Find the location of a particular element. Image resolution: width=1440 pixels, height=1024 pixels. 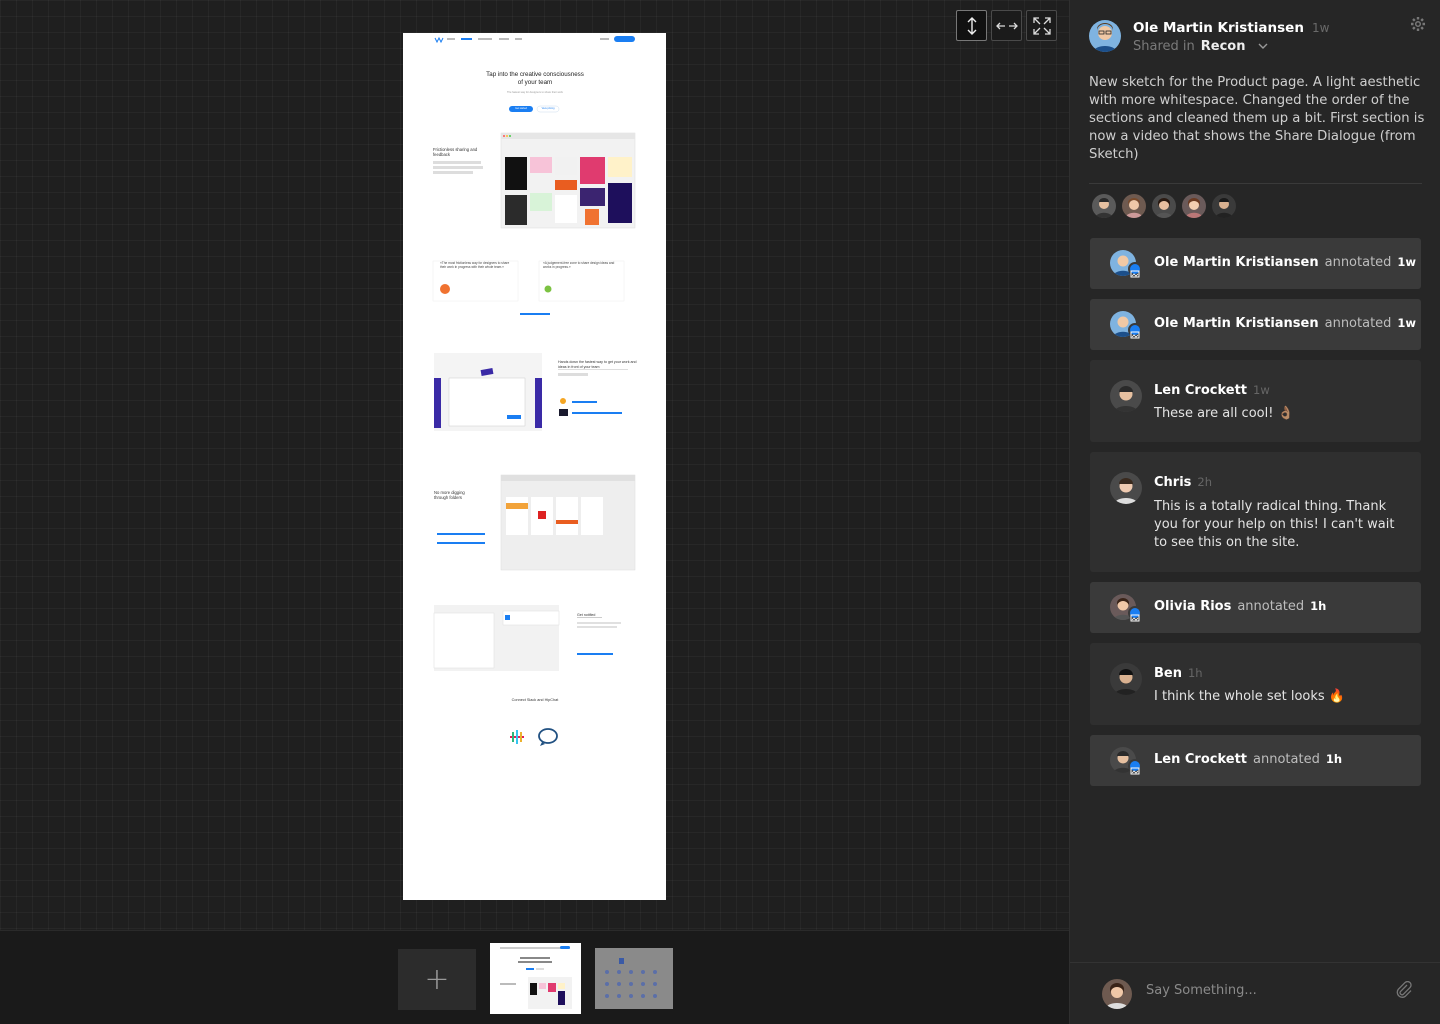

fit-height-button is located at coordinates (971, 25).